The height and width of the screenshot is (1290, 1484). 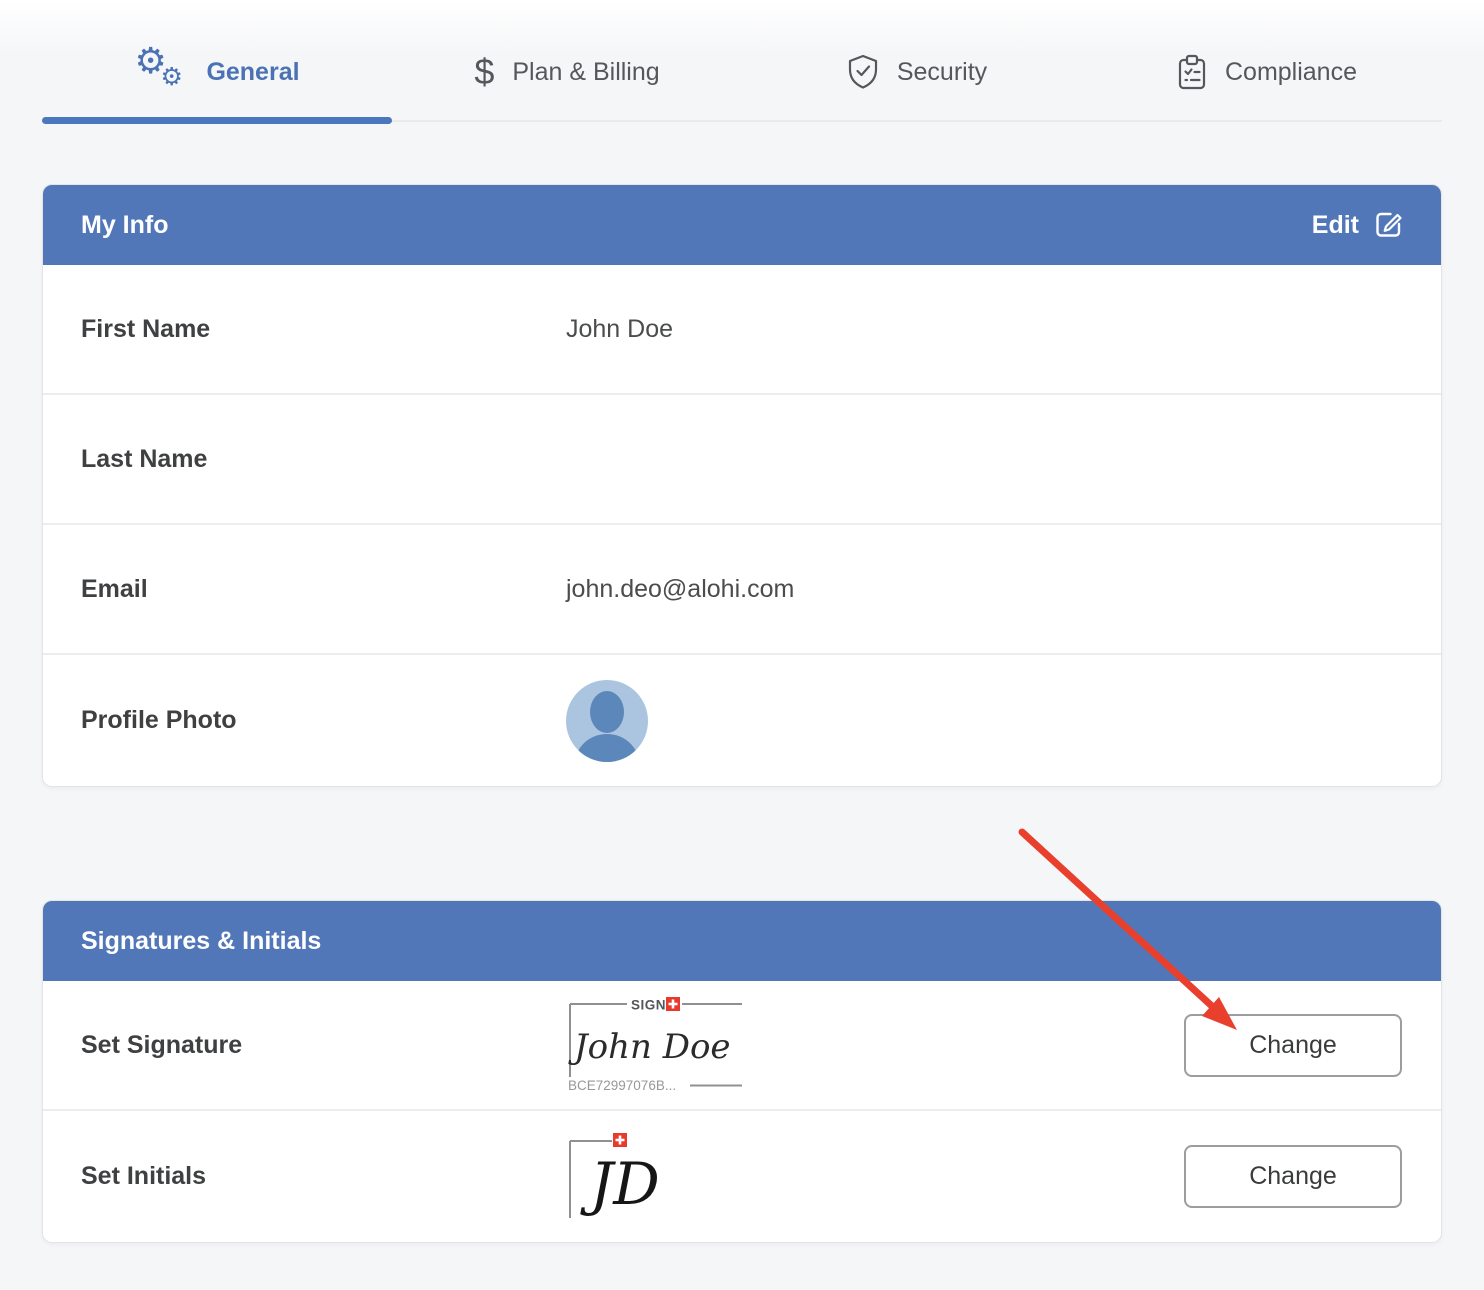 What do you see at coordinates (742, 225) in the screenshot?
I see `my-info-header: My Info Edit` at bounding box center [742, 225].